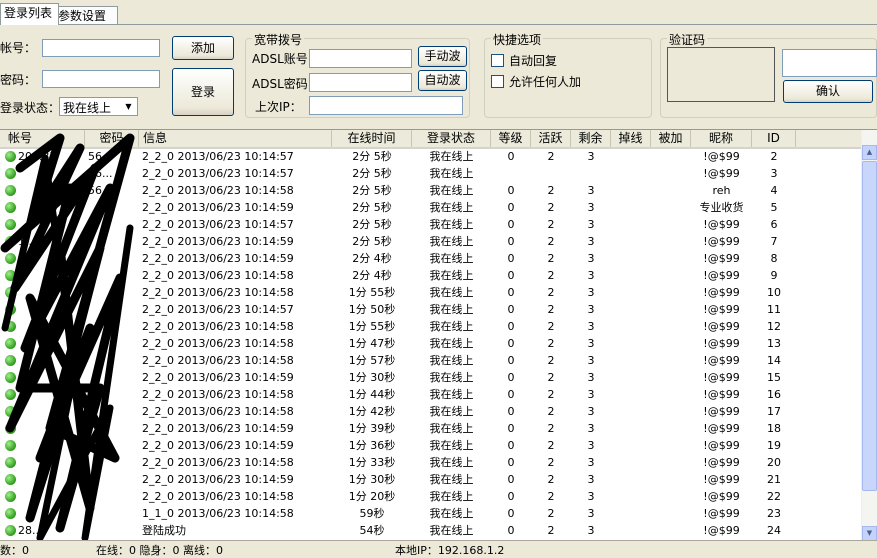 This screenshot has width=877, height=558. I want to click on column-header-remain: 剩余, so click(591, 138).